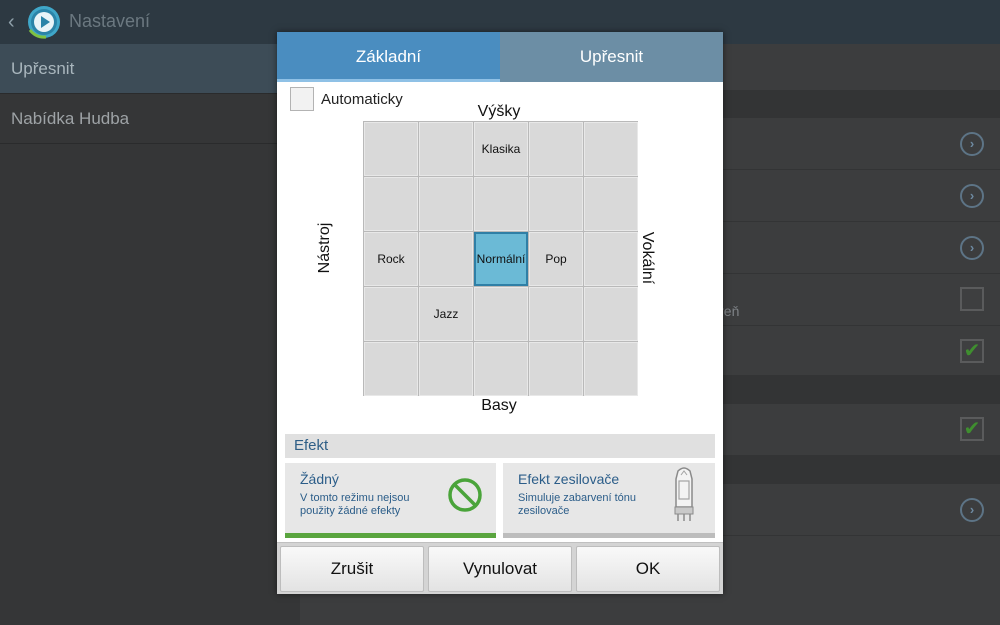  What do you see at coordinates (972, 299) in the screenshot?
I see `checkbox` at bounding box center [972, 299].